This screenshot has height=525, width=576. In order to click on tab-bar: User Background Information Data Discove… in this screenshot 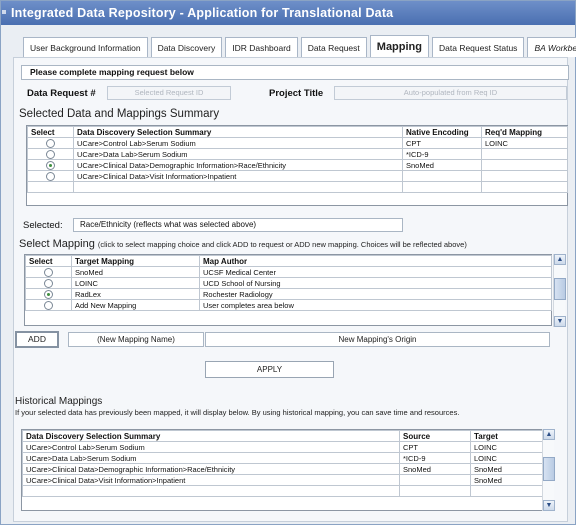, I will do `click(299, 46)`.